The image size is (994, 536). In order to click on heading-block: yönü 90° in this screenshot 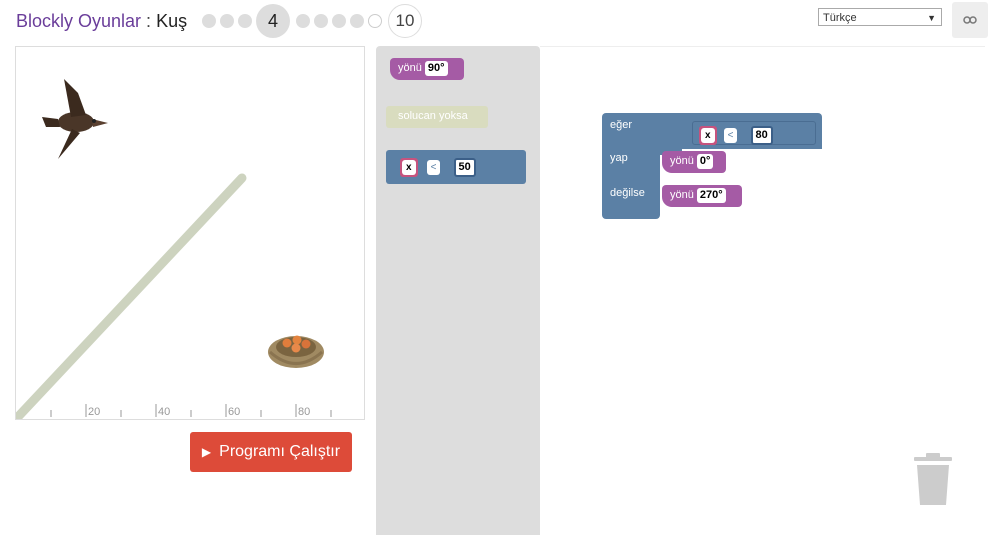, I will do `click(427, 69)`.